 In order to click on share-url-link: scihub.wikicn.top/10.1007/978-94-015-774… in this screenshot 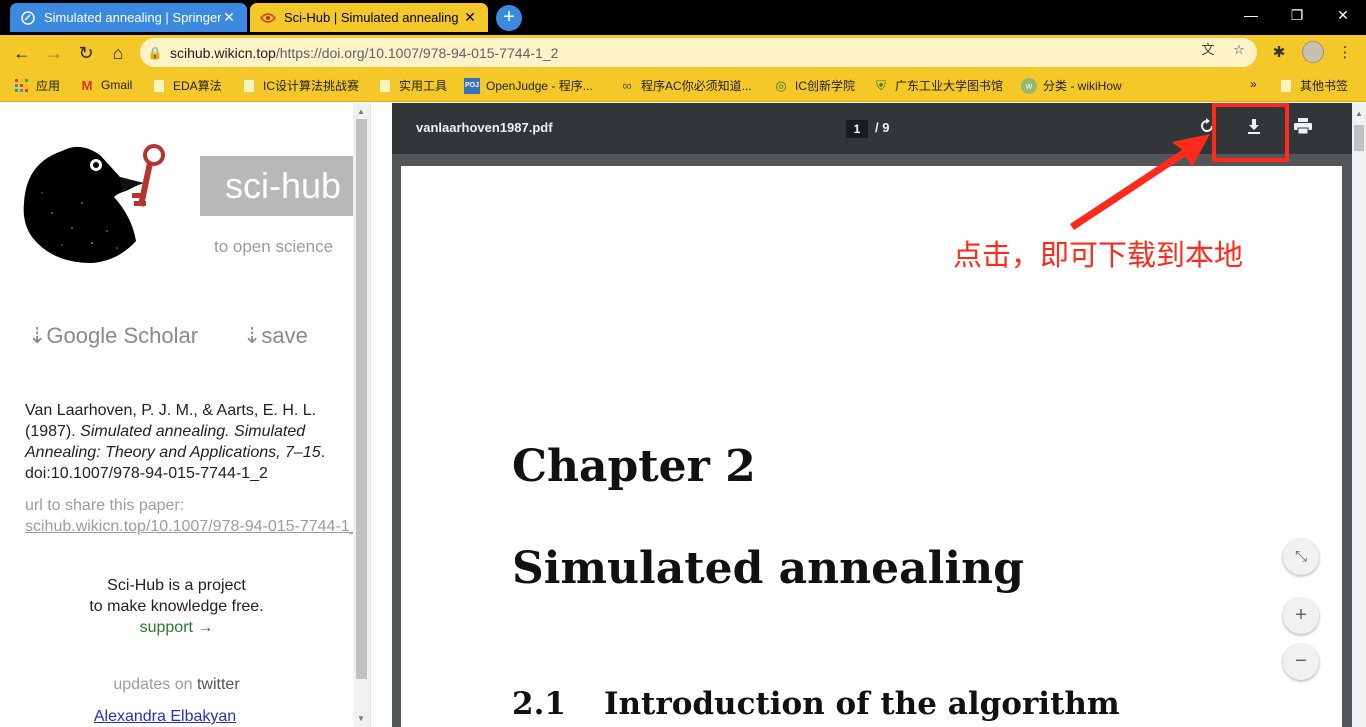, I will do `click(190, 527)`.